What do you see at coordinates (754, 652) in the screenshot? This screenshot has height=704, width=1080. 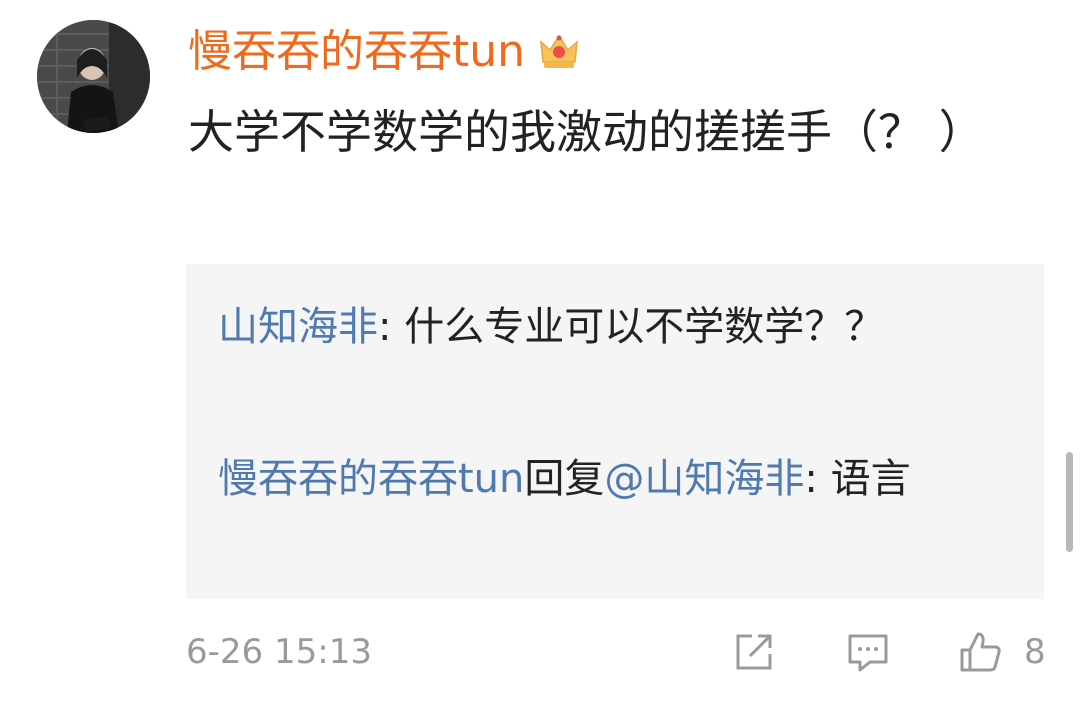 I see `repost-icon` at bounding box center [754, 652].